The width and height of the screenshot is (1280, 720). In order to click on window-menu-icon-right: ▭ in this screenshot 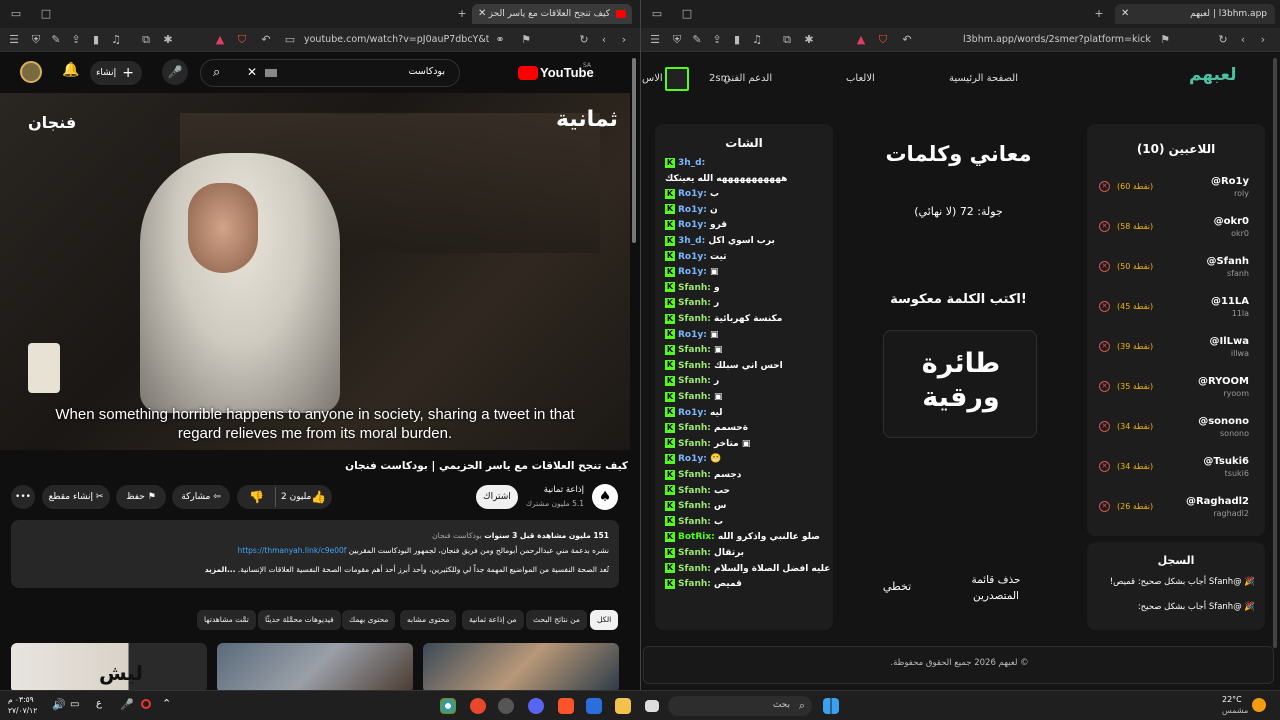, I will do `click(657, 14)`.